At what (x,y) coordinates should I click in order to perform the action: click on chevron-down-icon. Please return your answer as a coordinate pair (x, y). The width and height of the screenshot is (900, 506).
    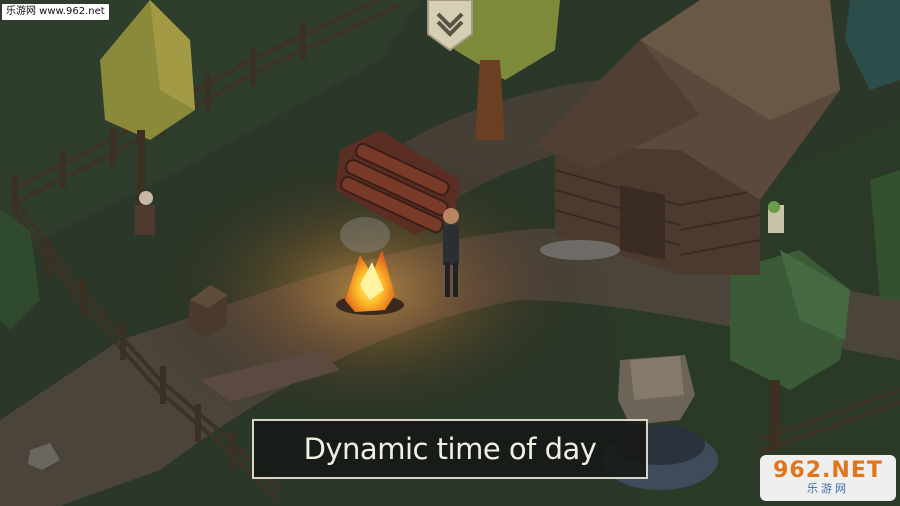
    Looking at the image, I should click on (450, 26).